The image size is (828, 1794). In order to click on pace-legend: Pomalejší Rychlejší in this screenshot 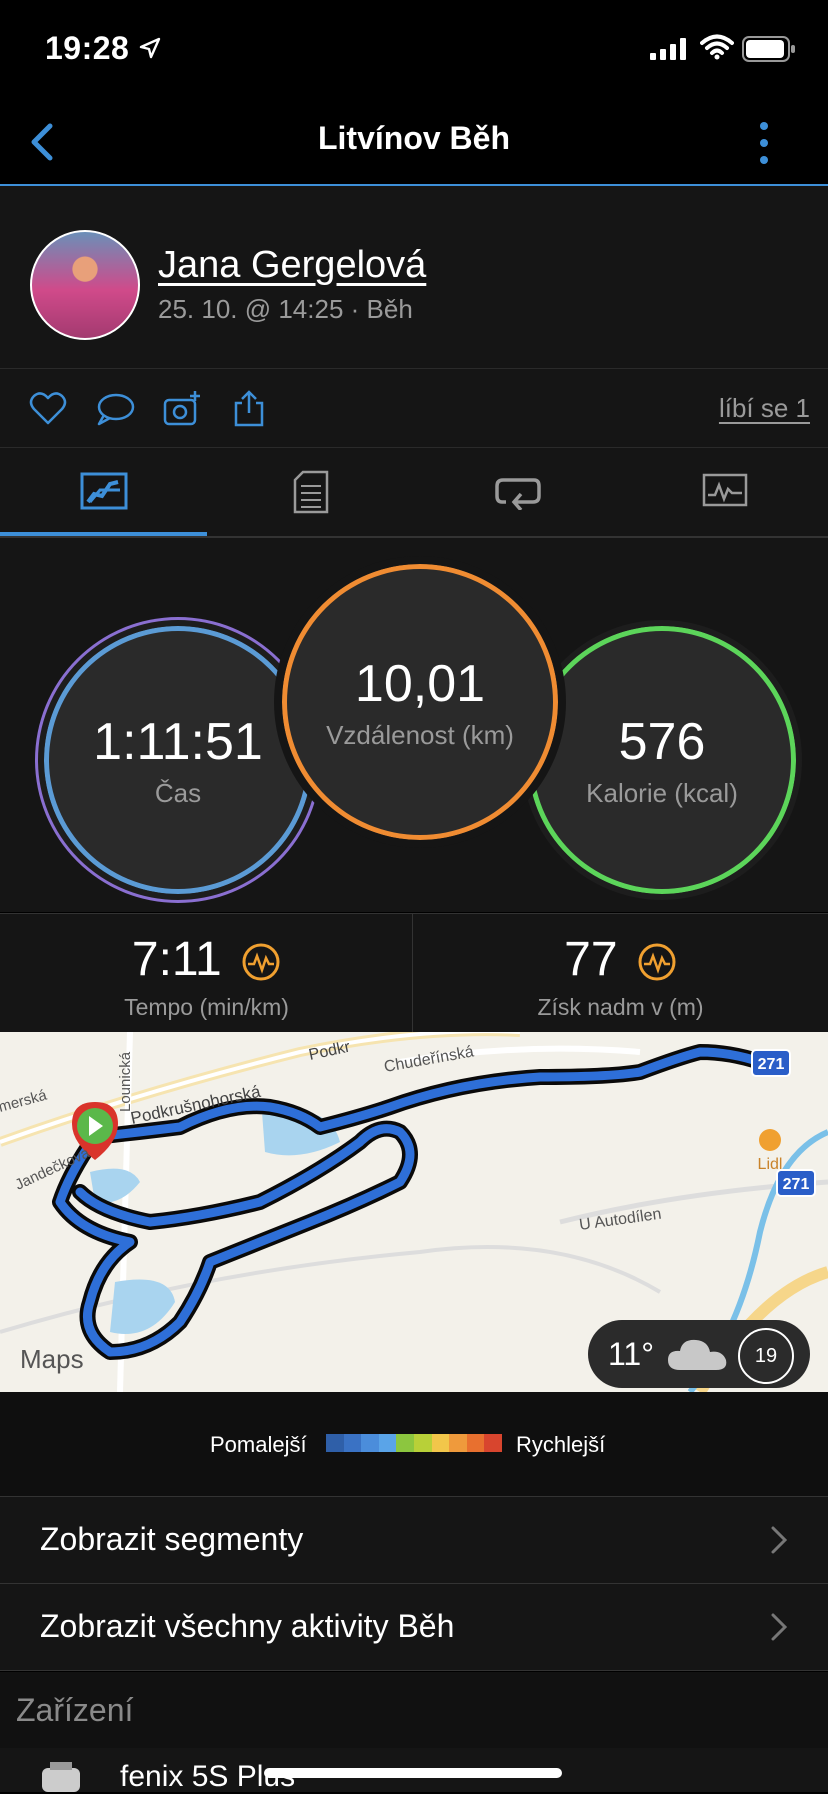, I will do `click(414, 1444)`.